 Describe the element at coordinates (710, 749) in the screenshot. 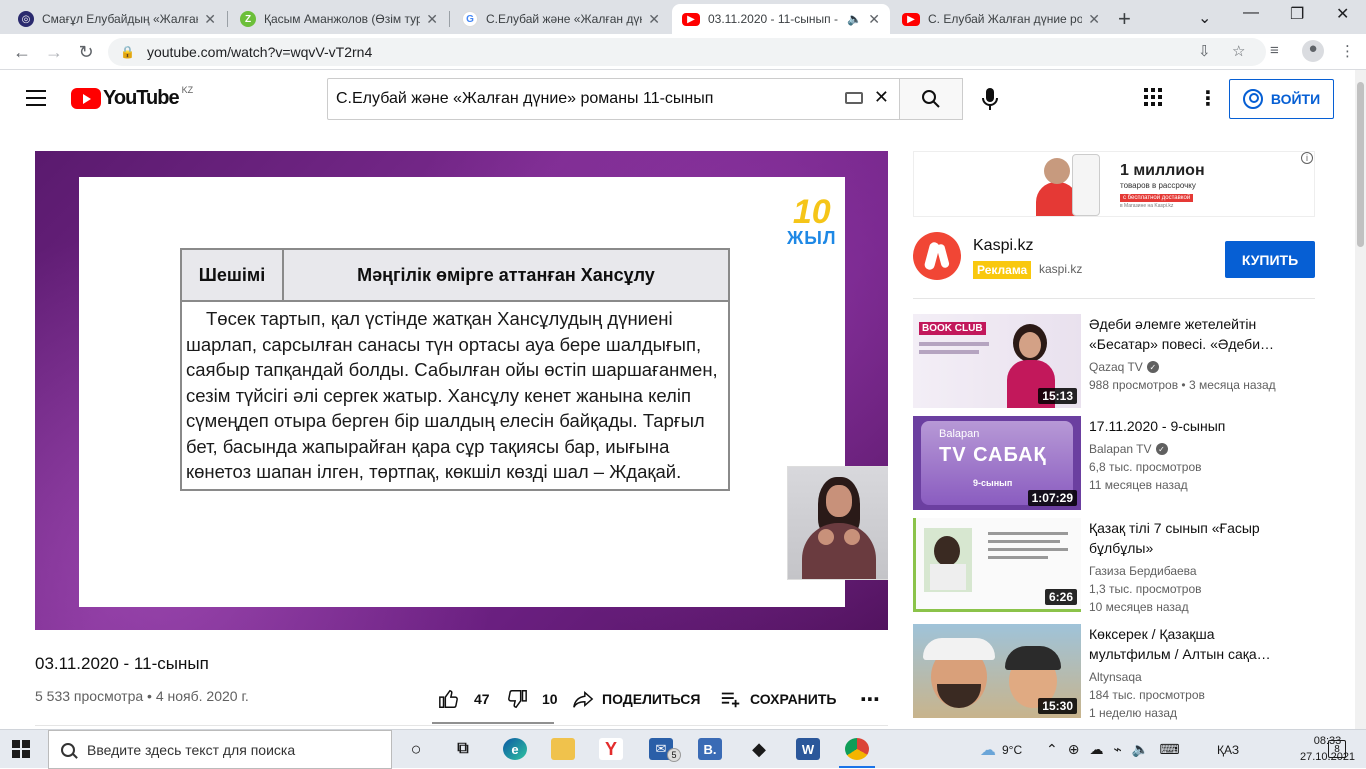

I see `b-app-icon: B.` at that location.